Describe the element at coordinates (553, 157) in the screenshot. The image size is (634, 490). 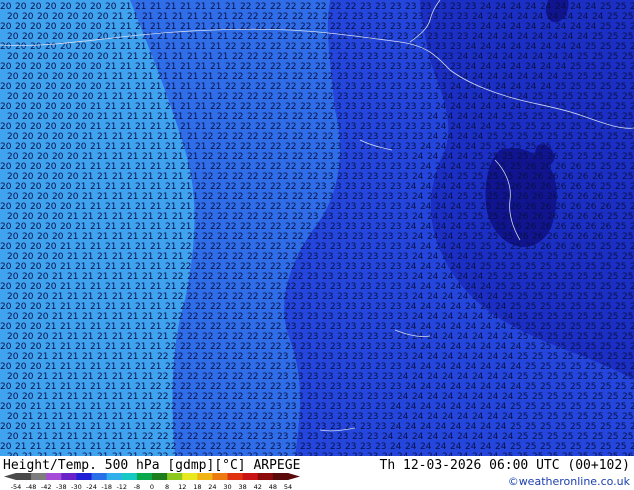
I see `height-value-label: 26` at that location.